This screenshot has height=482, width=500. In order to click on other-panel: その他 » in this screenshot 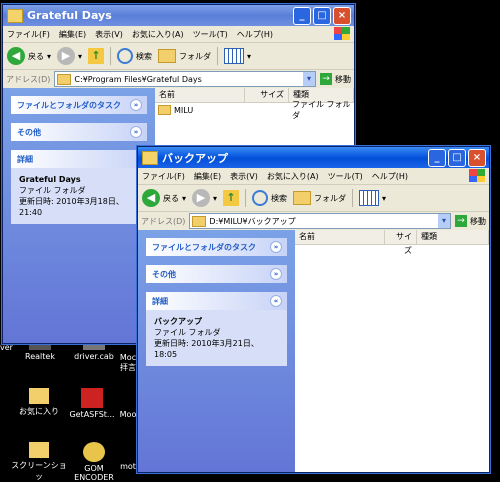, I will do `click(216, 274)`.